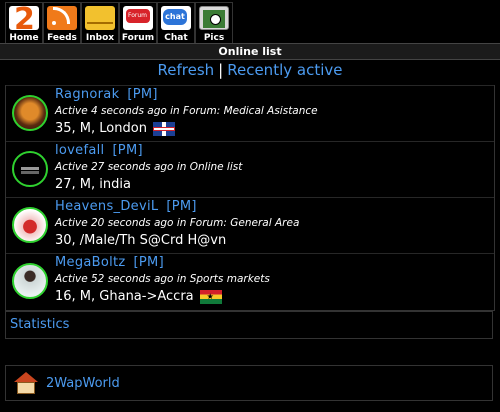 This screenshot has width=500, height=412. Describe the element at coordinates (138, 18) in the screenshot. I see `forum-icon` at that location.